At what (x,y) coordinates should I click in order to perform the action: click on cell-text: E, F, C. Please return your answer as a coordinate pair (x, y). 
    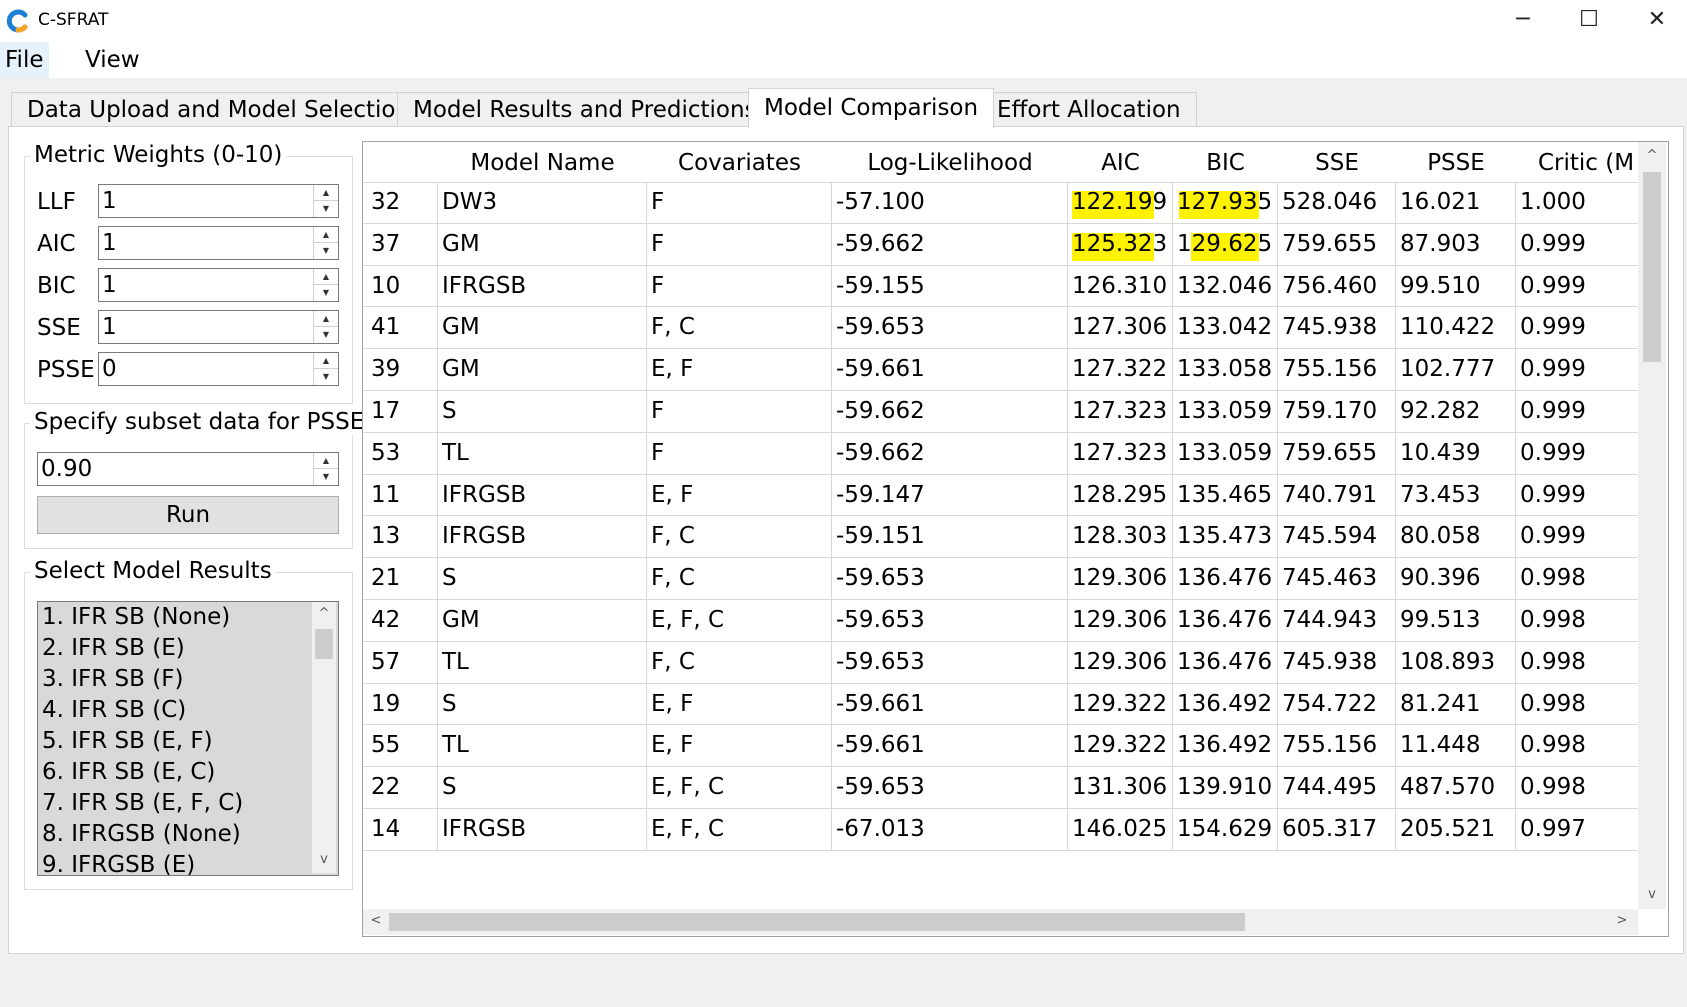
    Looking at the image, I should click on (688, 829).